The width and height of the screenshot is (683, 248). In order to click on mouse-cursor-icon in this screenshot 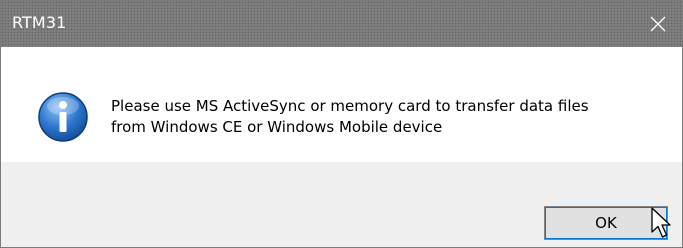, I will do `click(661, 222)`.